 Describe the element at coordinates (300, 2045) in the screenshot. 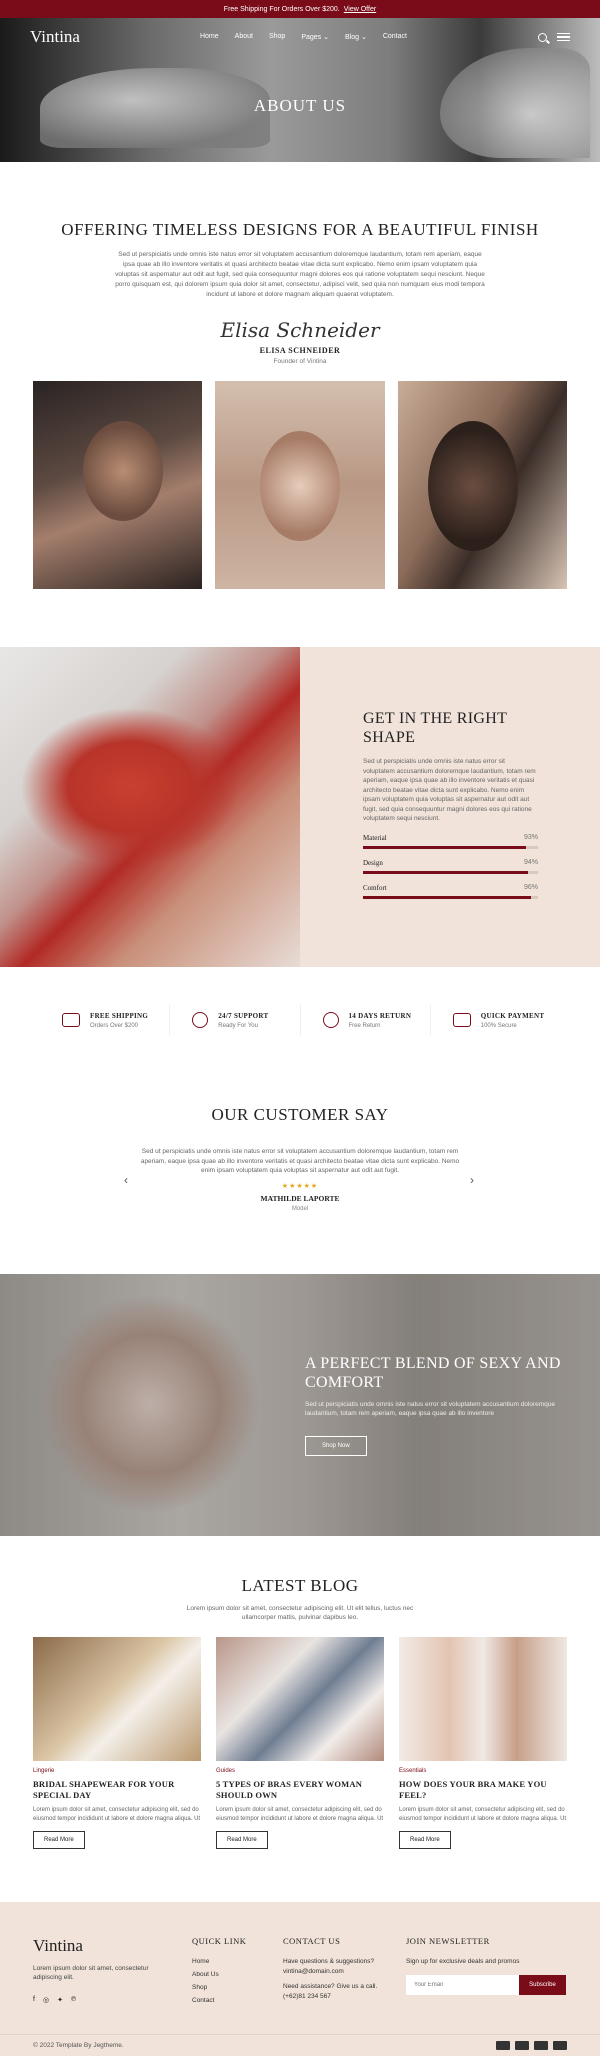

I see `copyright-bar: © 2022 Template By Jegtheme.` at that location.